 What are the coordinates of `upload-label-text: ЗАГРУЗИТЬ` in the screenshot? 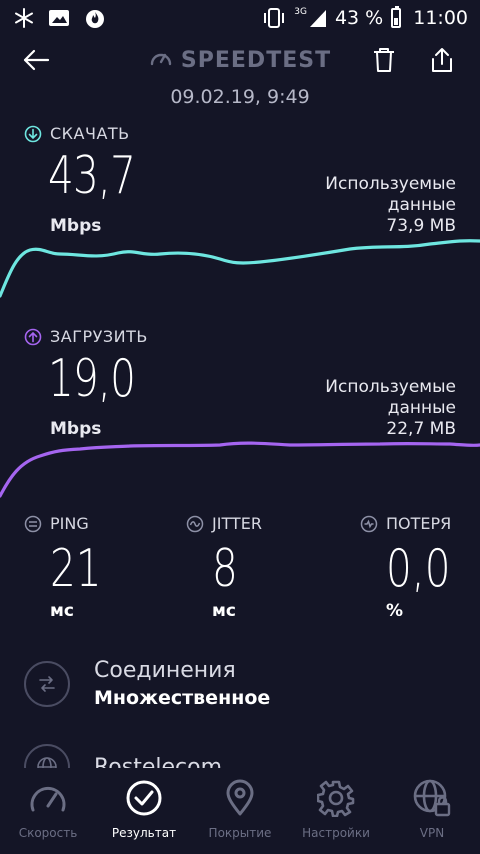 It's located at (99, 336).